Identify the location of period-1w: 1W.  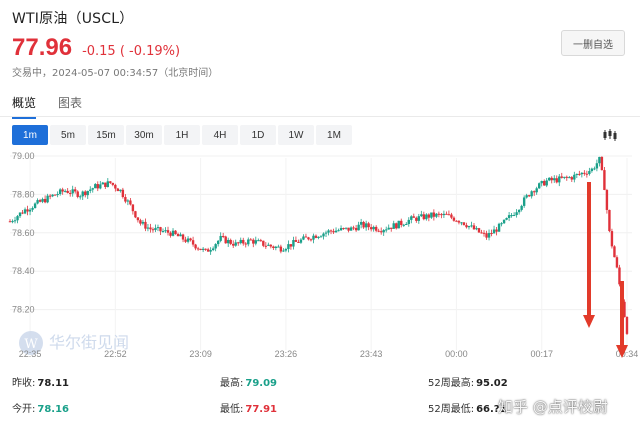
(296, 135).